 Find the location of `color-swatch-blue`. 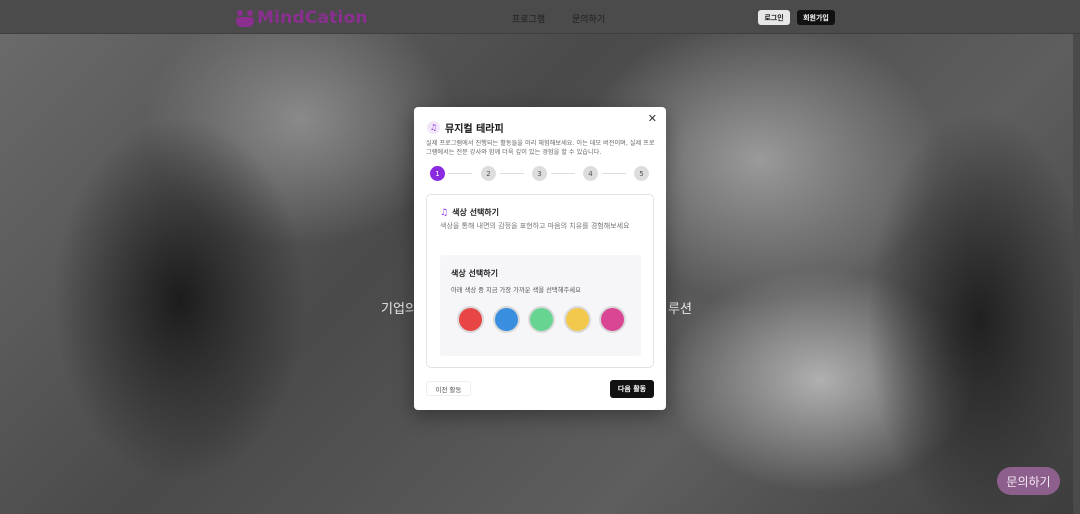

color-swatch-blue is located at coordinates (506, 319).